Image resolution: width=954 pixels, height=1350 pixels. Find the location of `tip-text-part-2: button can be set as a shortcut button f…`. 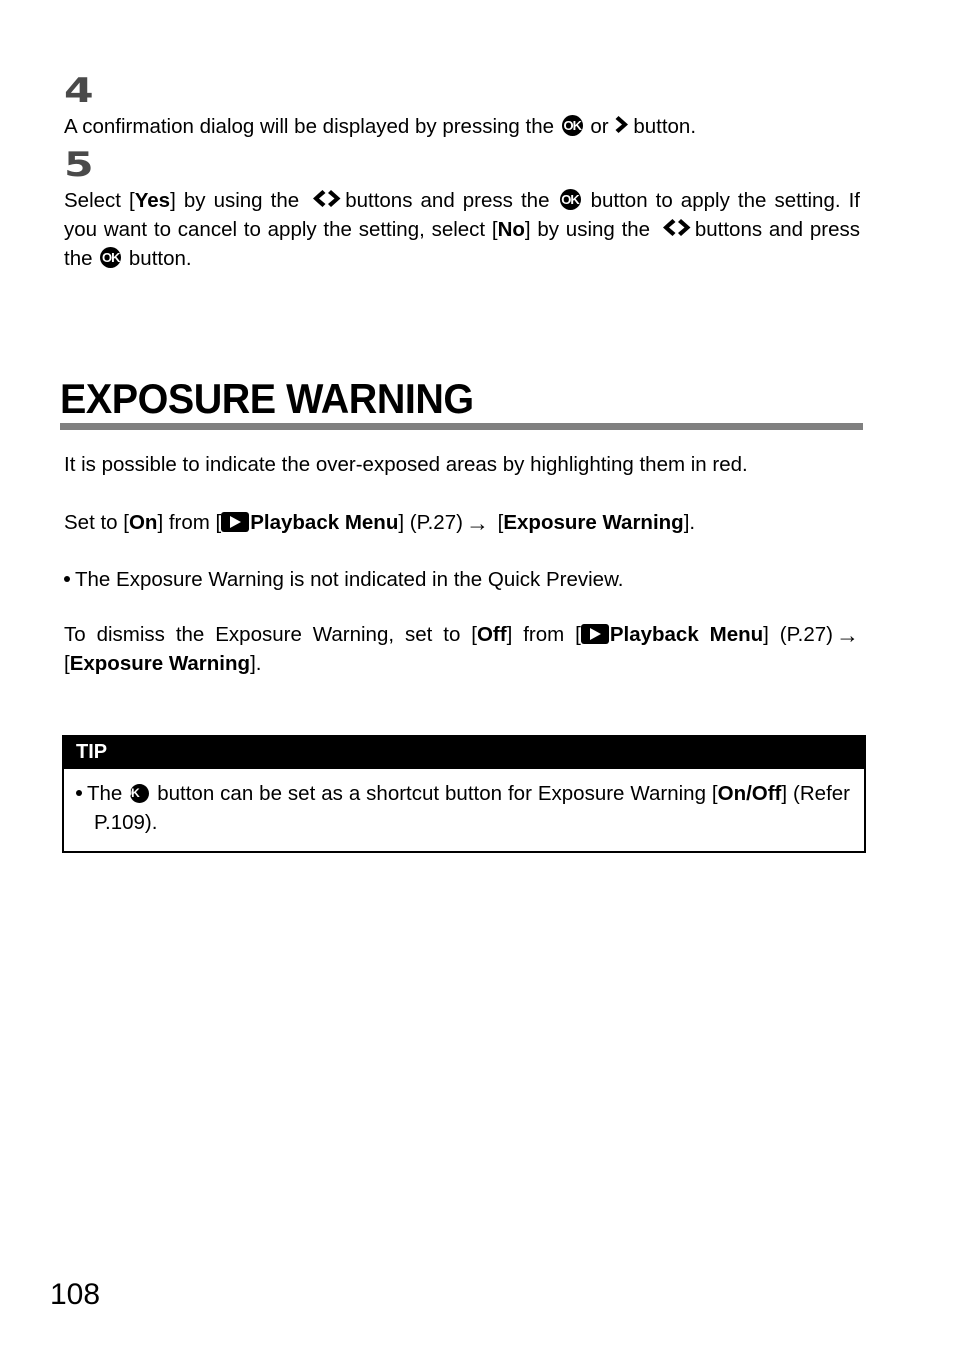

tip-text-part-2: button can be set as a shortcut button f… is located at coordinates (434, 793).